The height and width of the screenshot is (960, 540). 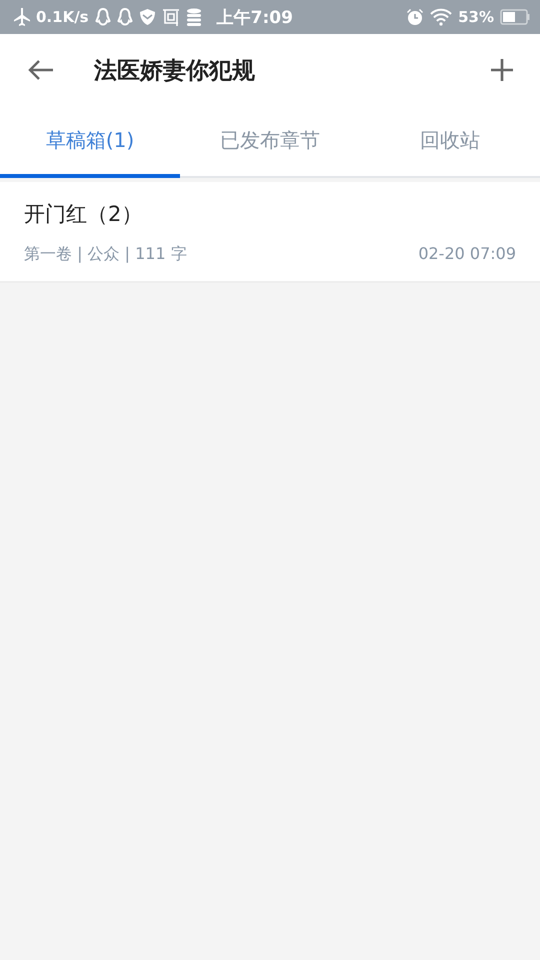 What do you see at coordinates (41, 70) in the screenshot?
I see `back-arrow-icon` at bounding box center [41, 70].